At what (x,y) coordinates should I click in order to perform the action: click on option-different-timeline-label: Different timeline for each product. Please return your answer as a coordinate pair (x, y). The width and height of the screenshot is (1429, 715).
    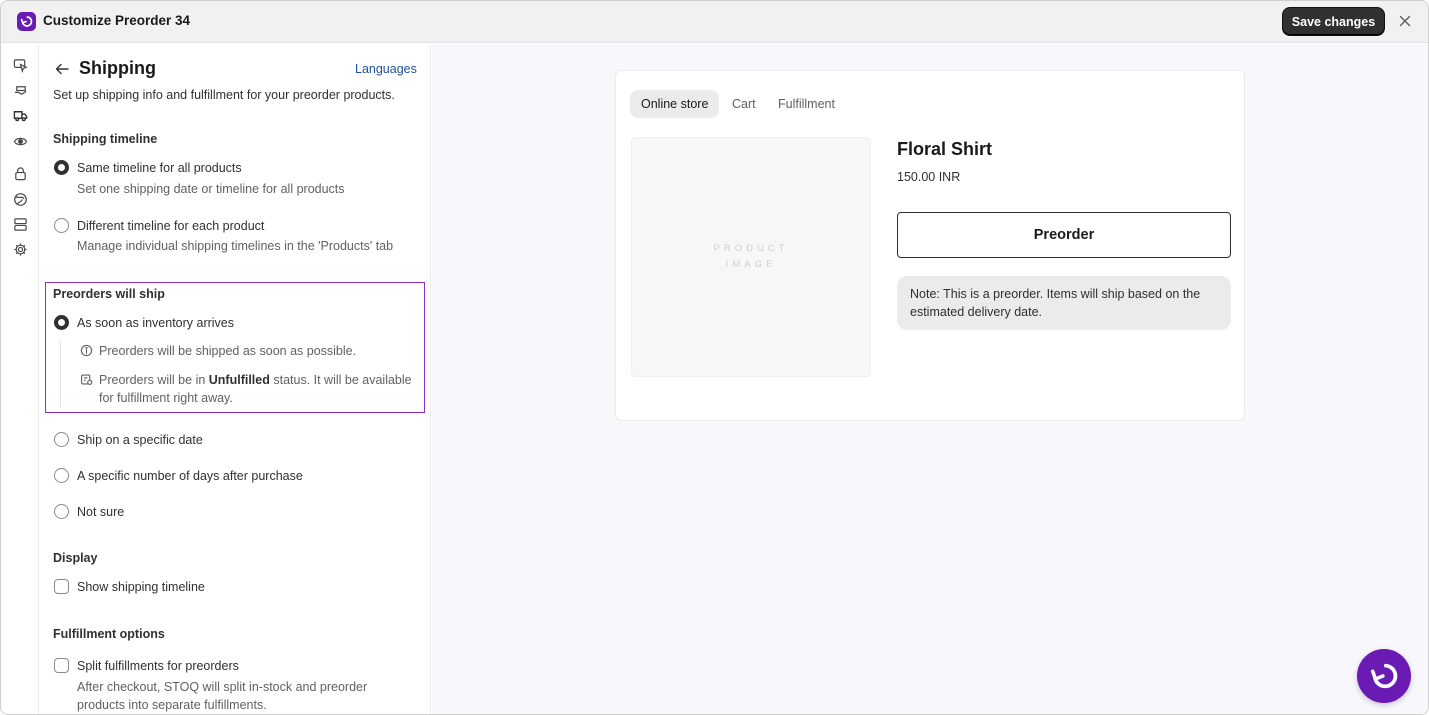
    Looking at the image, I should click on (171, 226).